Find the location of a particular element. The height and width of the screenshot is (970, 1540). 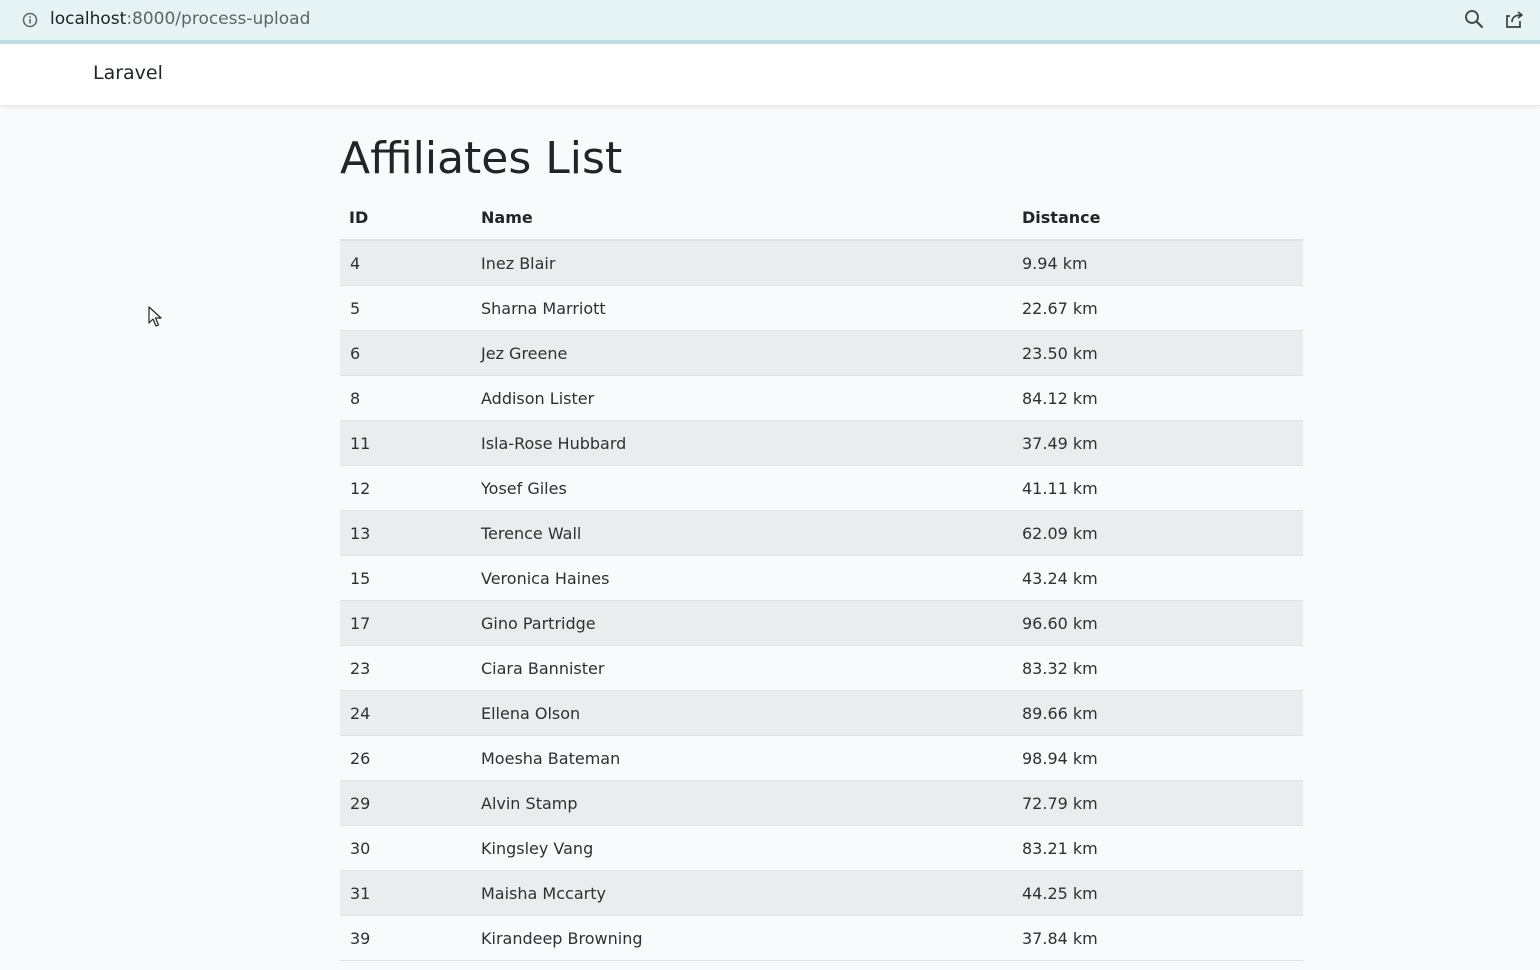

cell-id: 4 is located at coordinates (401, 262).